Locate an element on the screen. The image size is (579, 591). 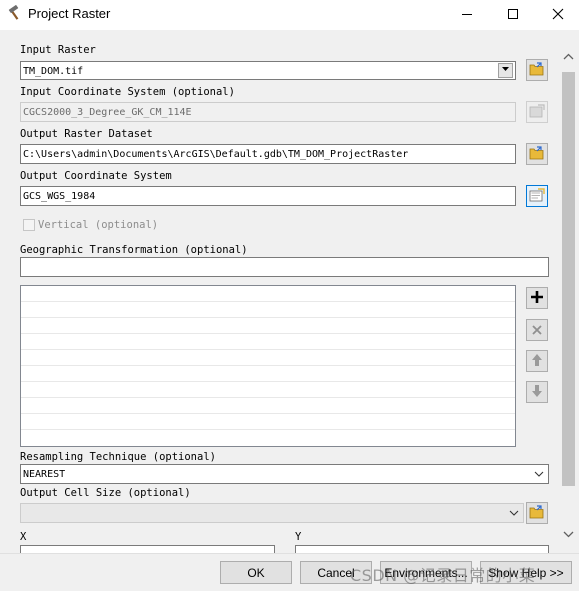
vertical-scrollbar is located at coordinates (568, 291).